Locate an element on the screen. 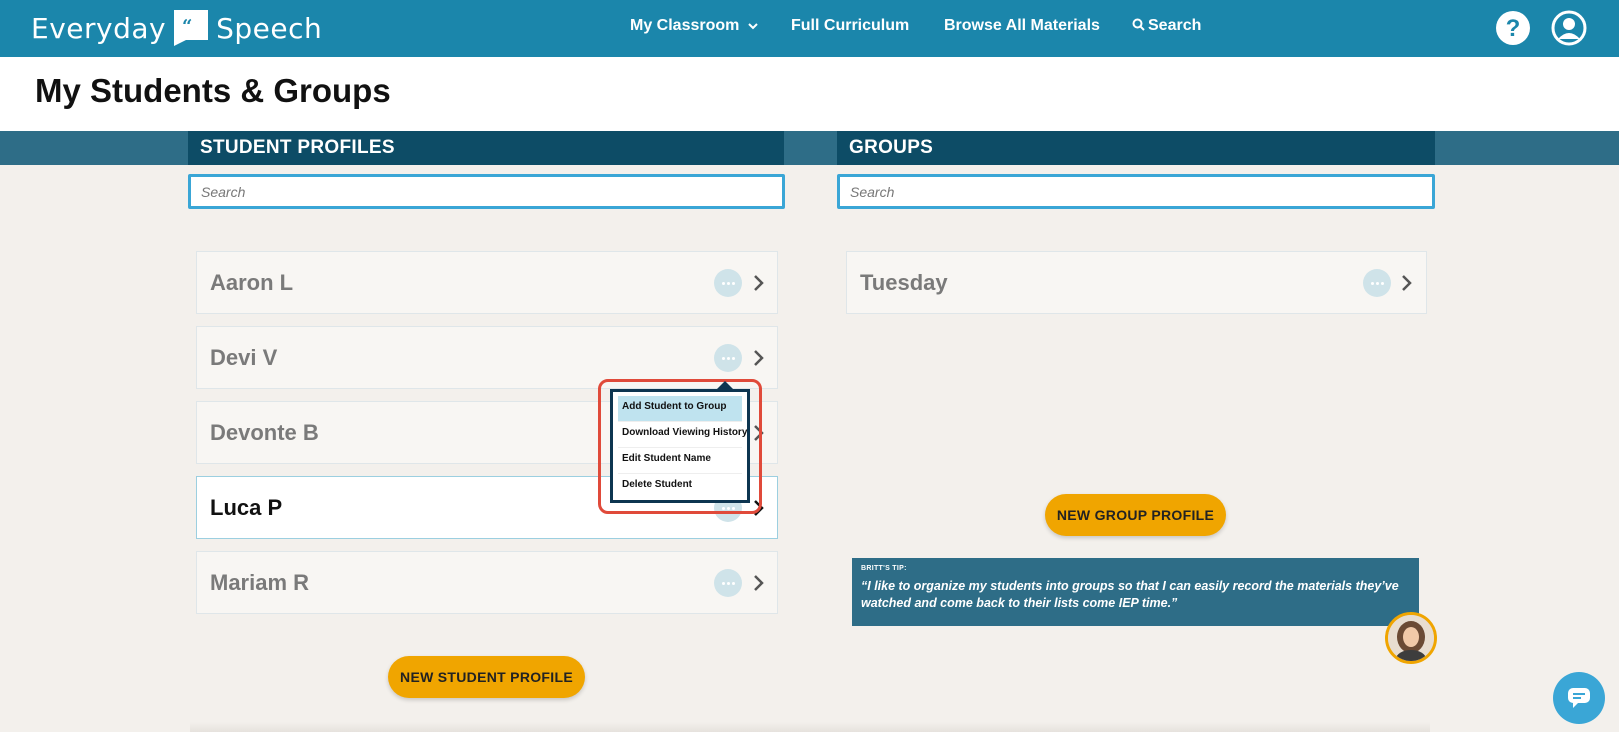 This screenshot has width=1619, height=732. footer-shadow is located at coordinates (810, 727).